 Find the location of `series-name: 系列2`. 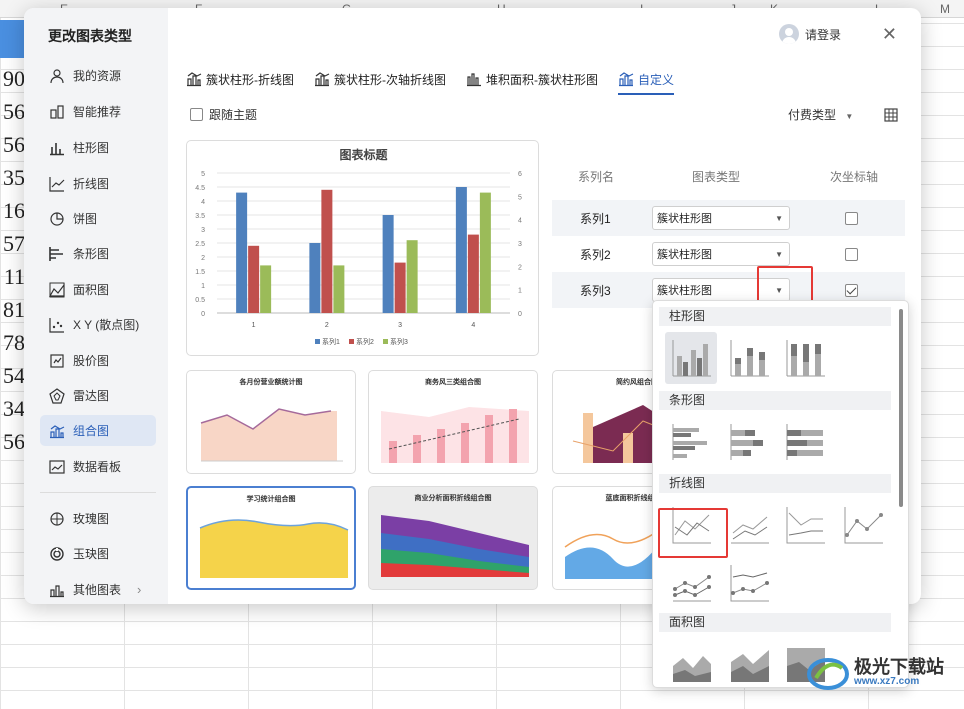

series-name: 系列2 is located at coordinates (595, 254).